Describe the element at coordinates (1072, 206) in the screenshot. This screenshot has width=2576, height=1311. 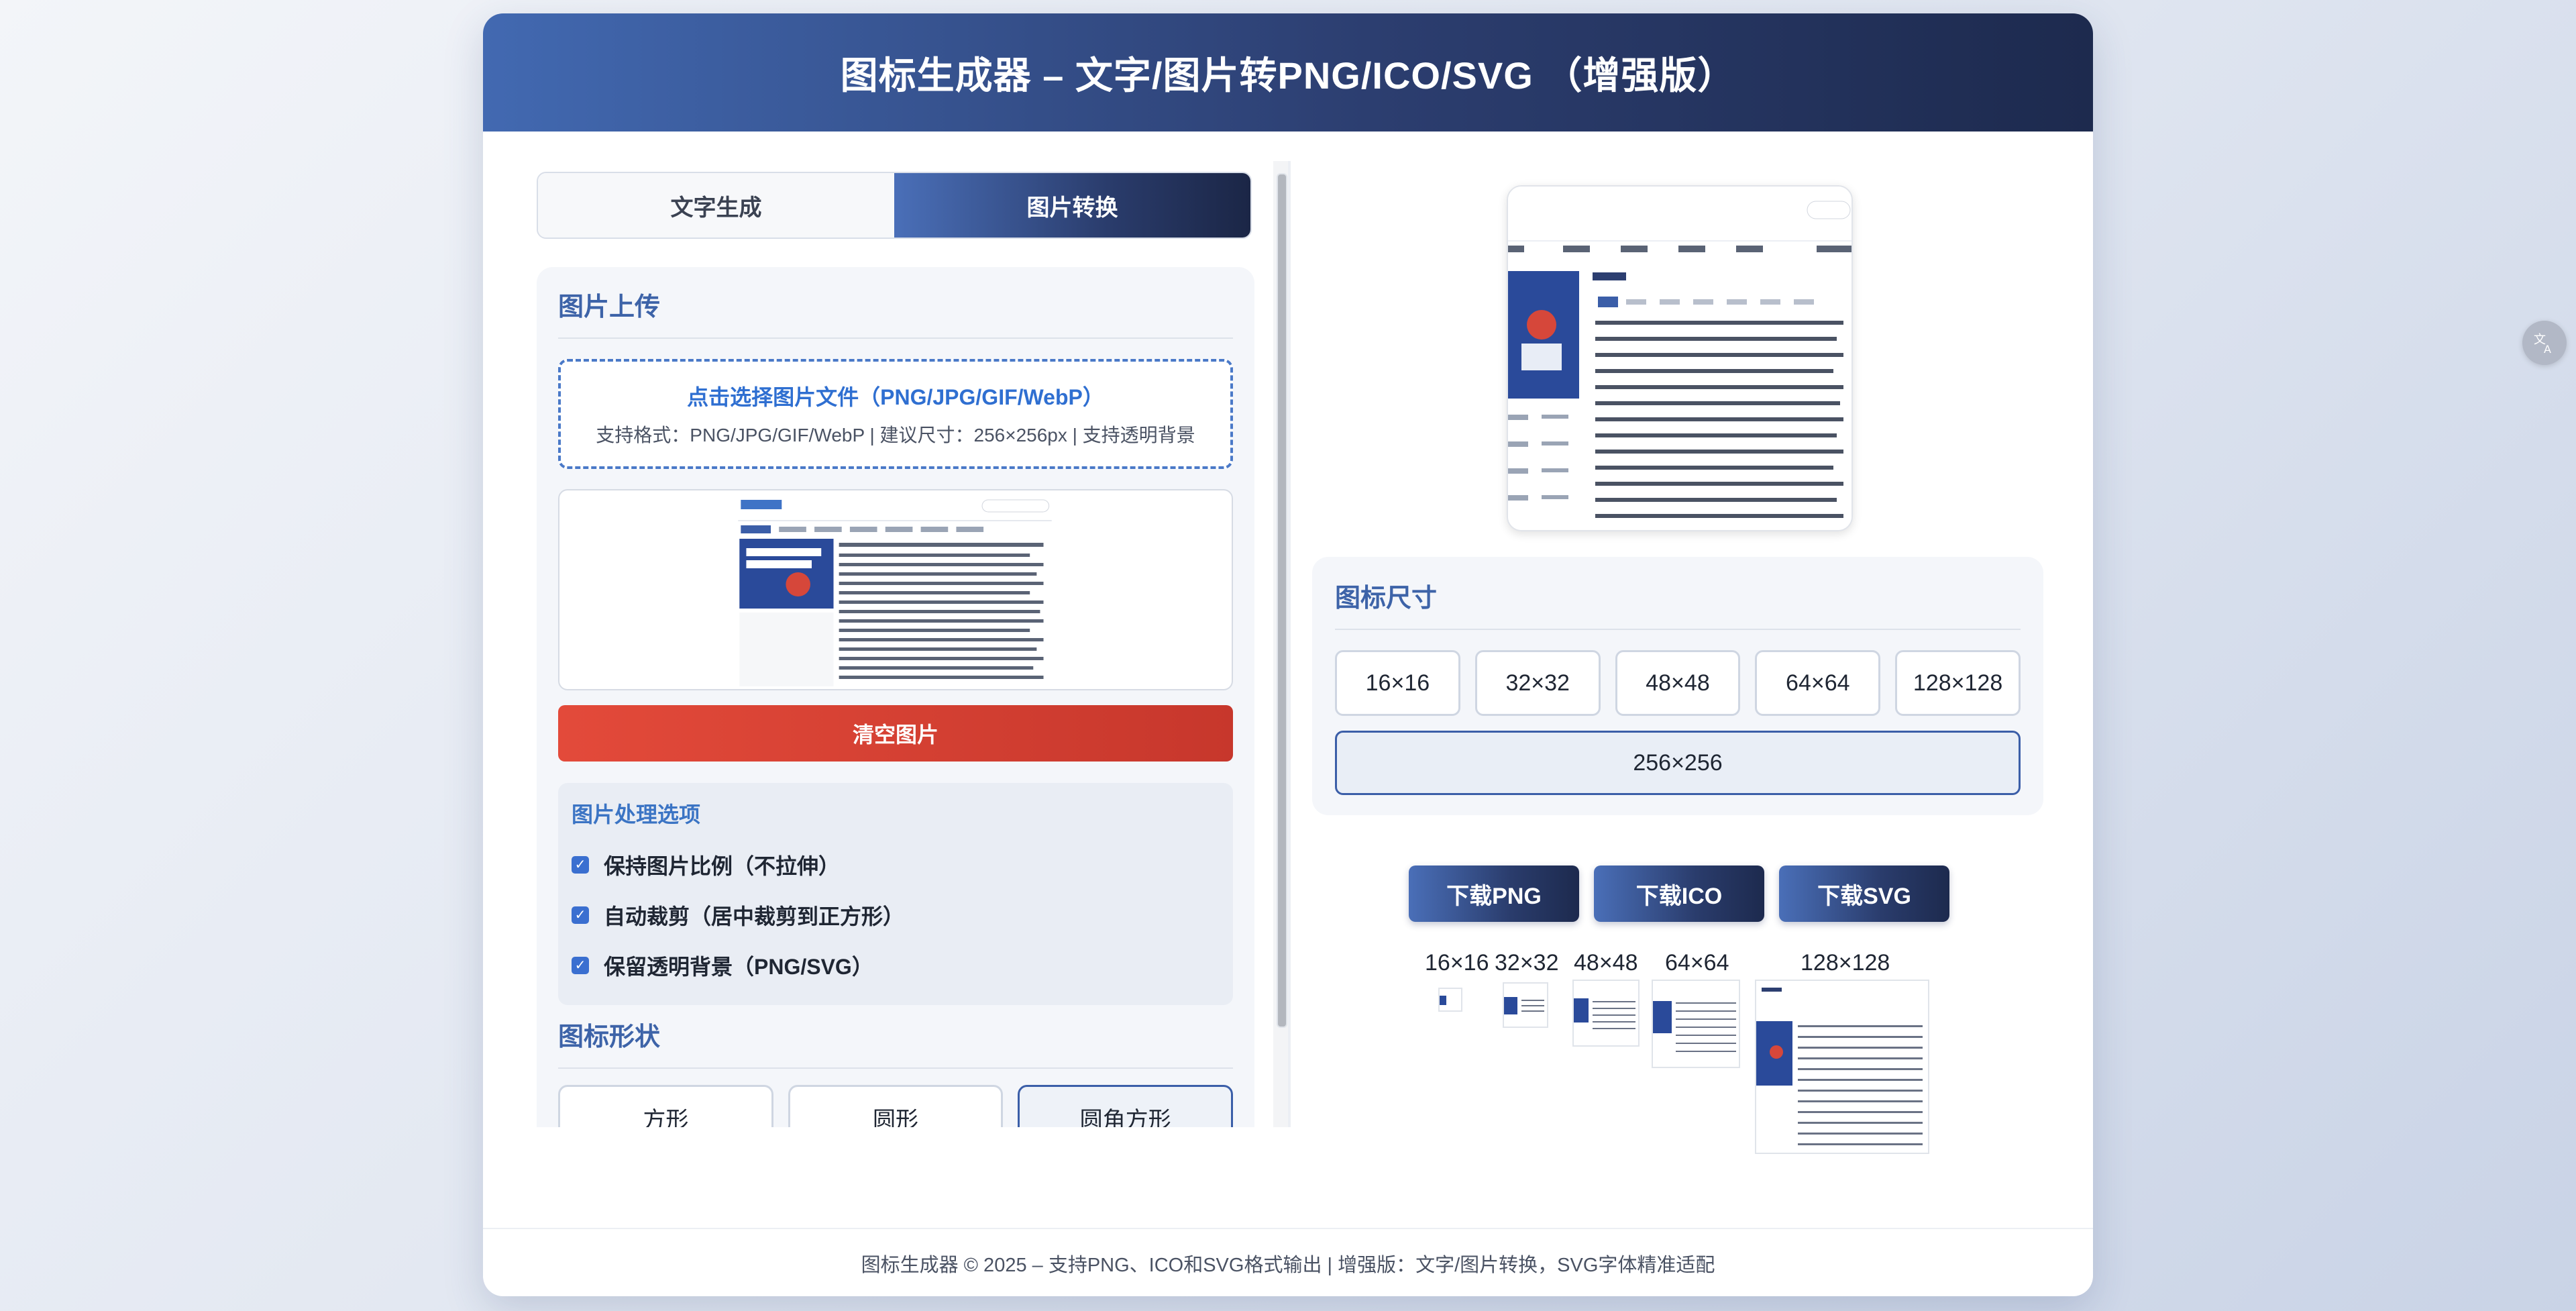
I see `tab-image-convert: 图片转换` at that location.